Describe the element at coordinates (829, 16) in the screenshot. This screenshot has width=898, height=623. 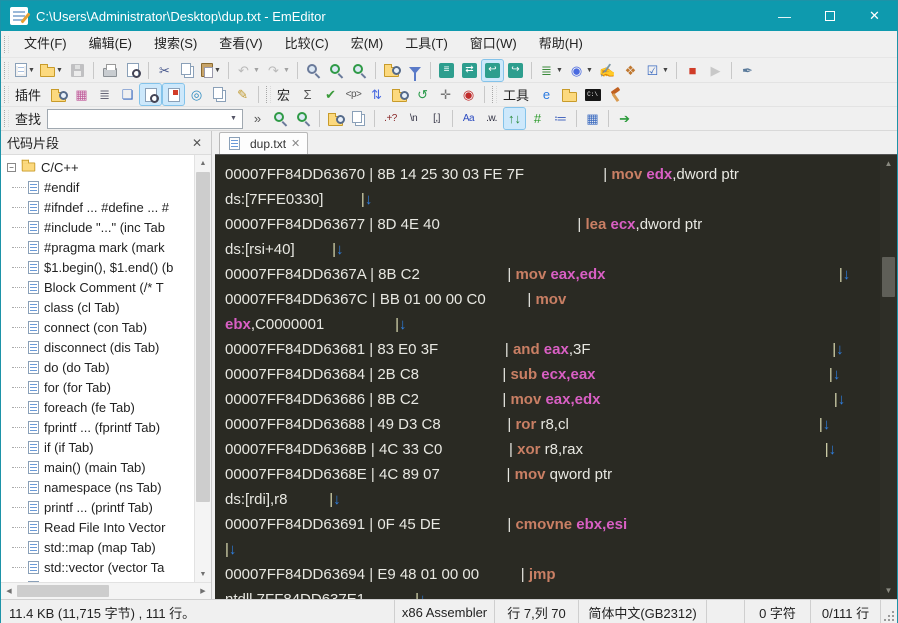
I see `maximize-button` at that location.